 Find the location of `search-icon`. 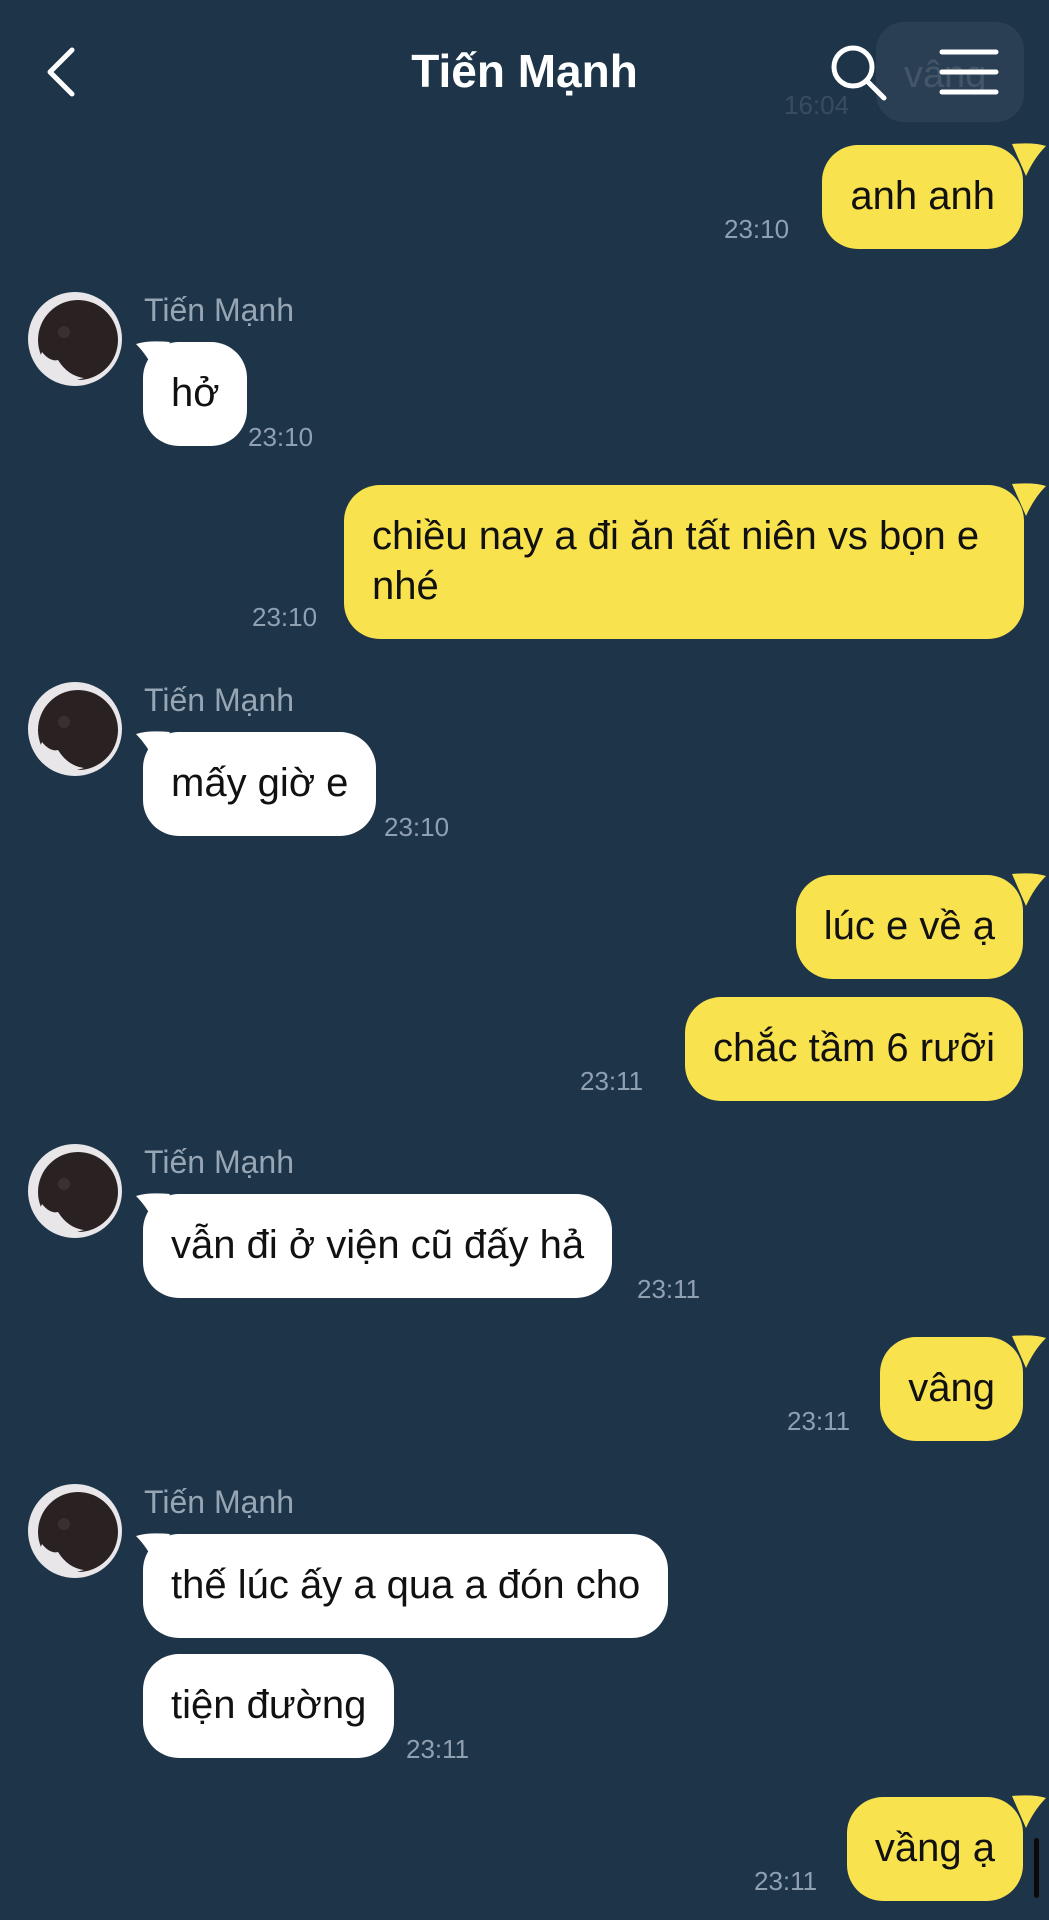

search-icon is located at coordinates (859, 73).